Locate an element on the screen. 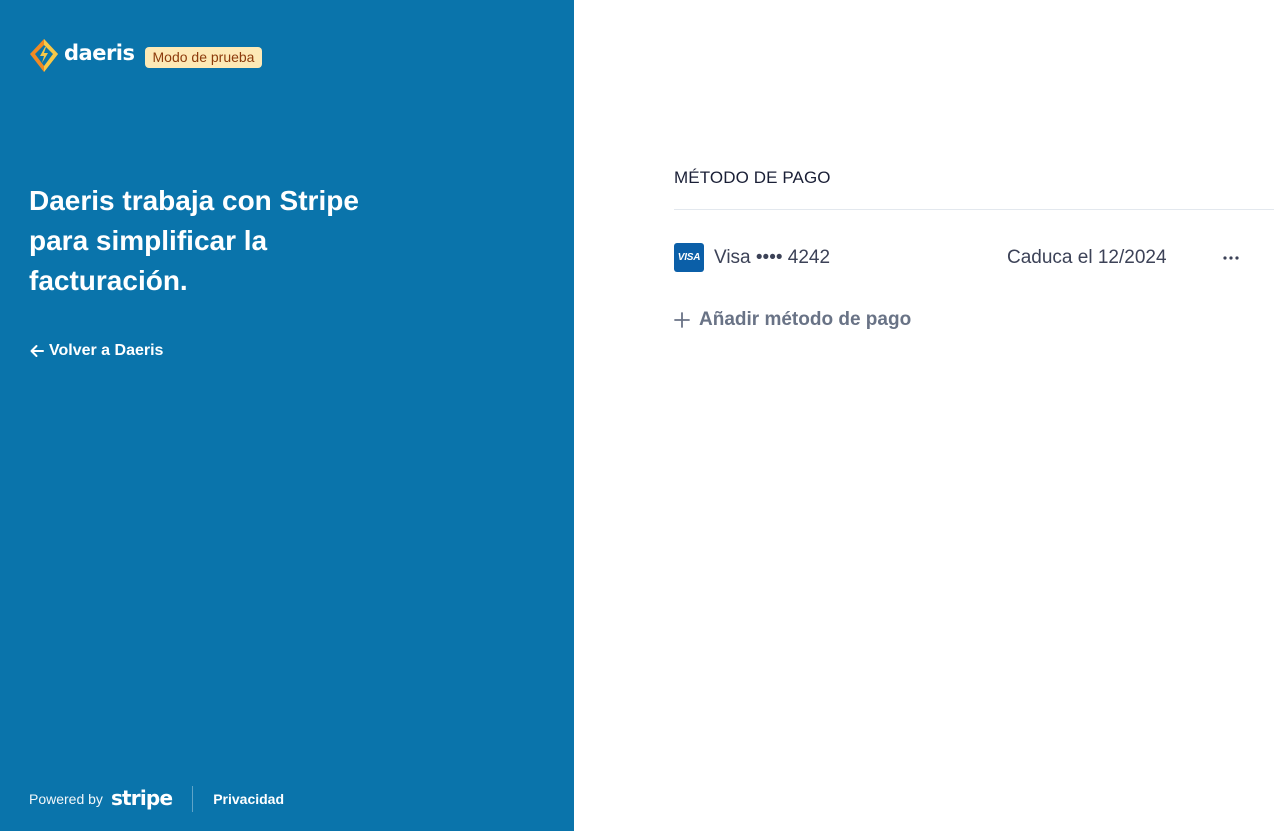  back-to-daeris-link: Volver a Daeris is located at coordinates (96, 351).